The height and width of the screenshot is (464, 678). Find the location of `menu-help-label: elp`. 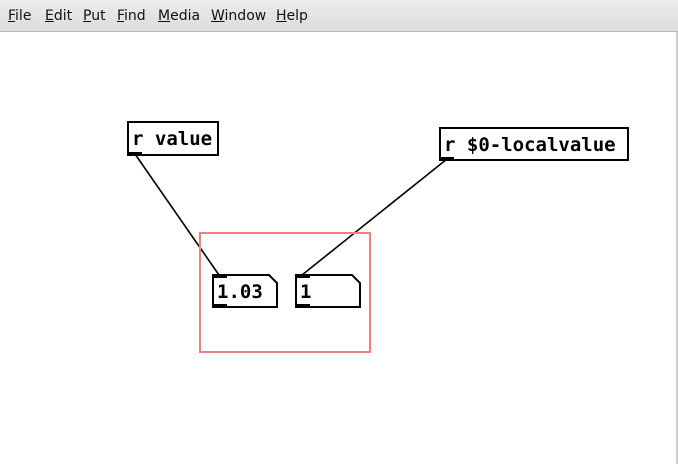

menu-help-label: elp is located at coordinates (297, 16).